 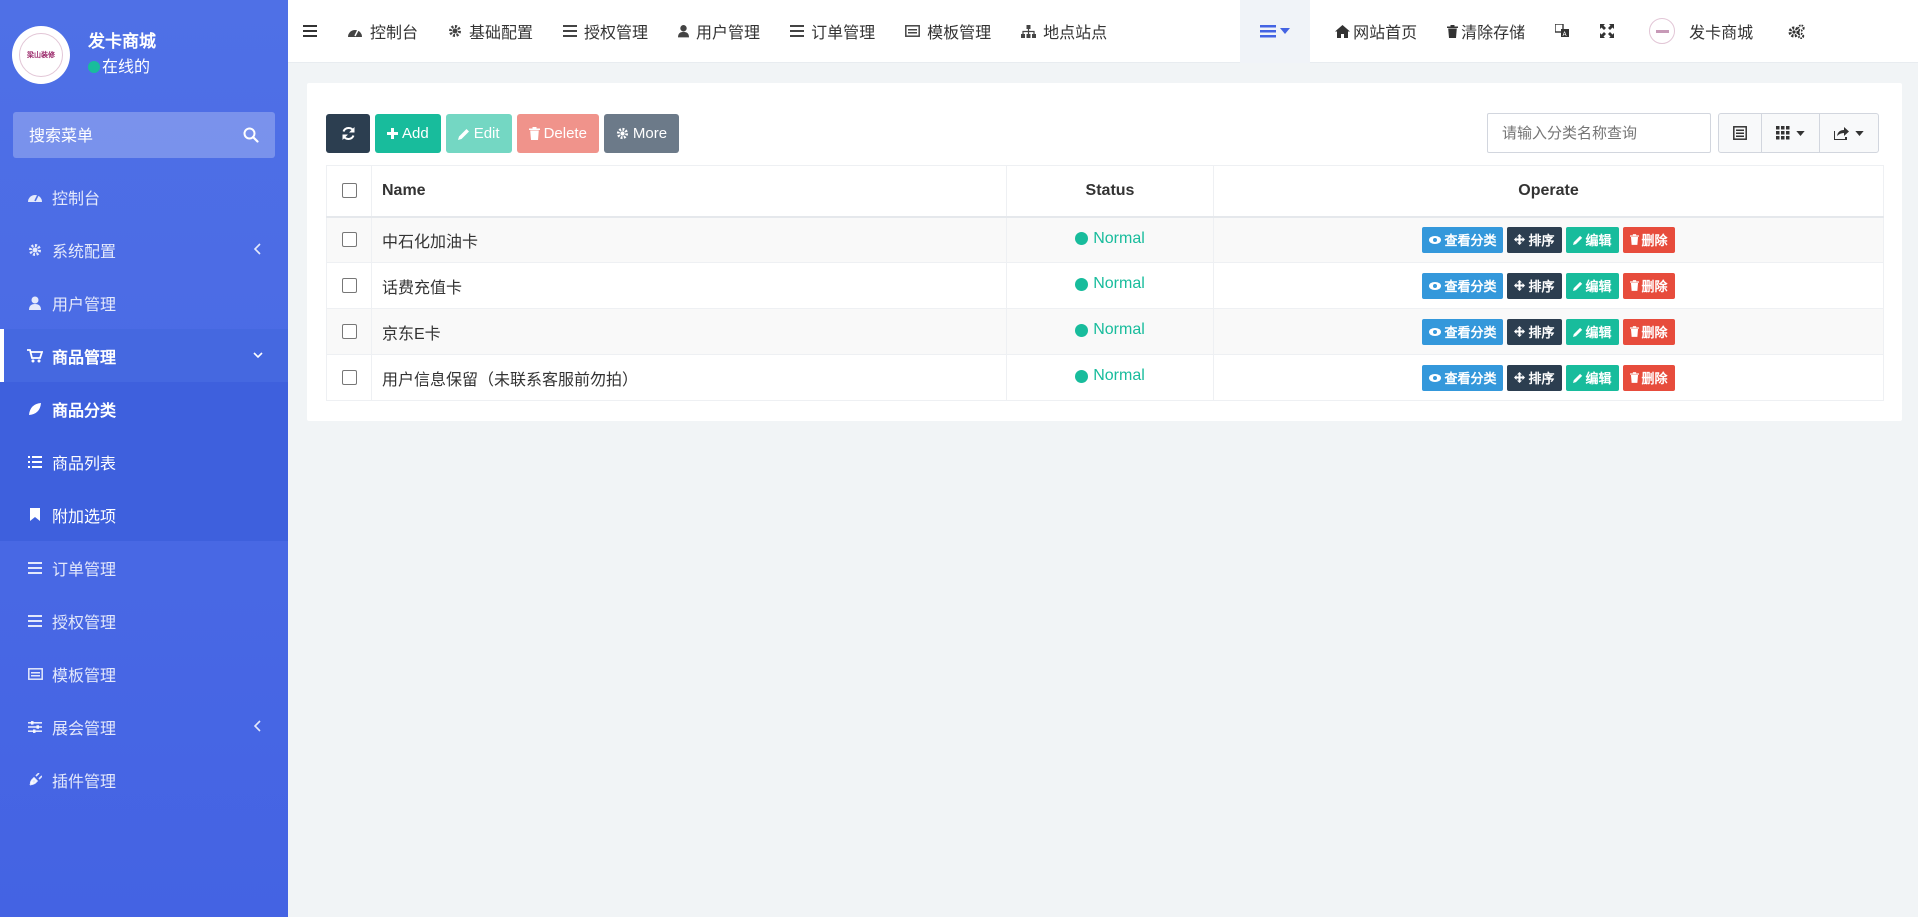 I want to click on gears-icon, so click(x=1796, y=31).